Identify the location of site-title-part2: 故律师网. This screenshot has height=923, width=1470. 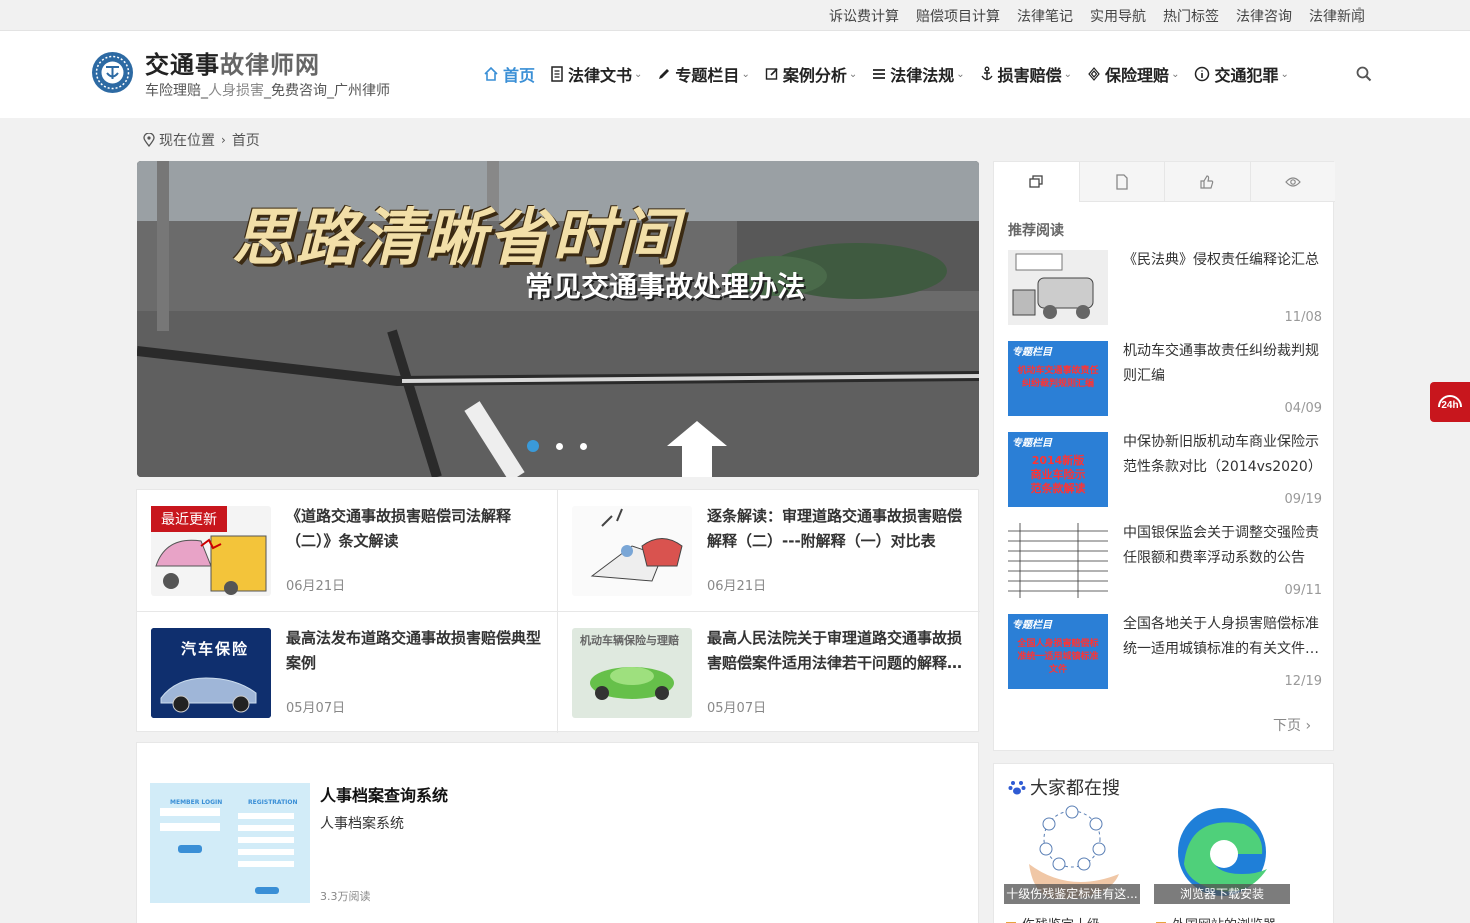
(270, 65).